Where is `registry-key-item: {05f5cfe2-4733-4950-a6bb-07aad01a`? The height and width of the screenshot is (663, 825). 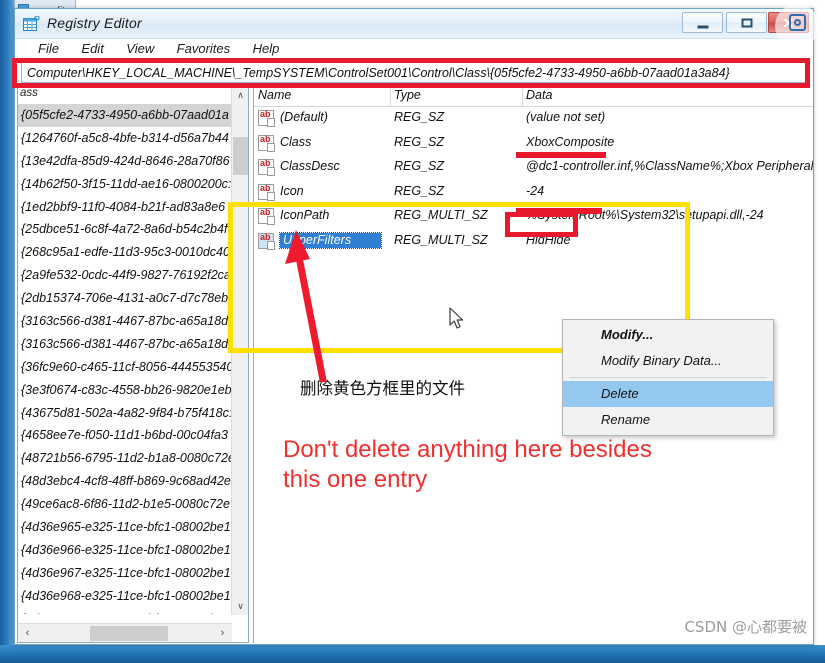 registry-key-item: {05f5cfe2-4733-4950-a6bb-07aad01a is located at coordinates (133, 115).